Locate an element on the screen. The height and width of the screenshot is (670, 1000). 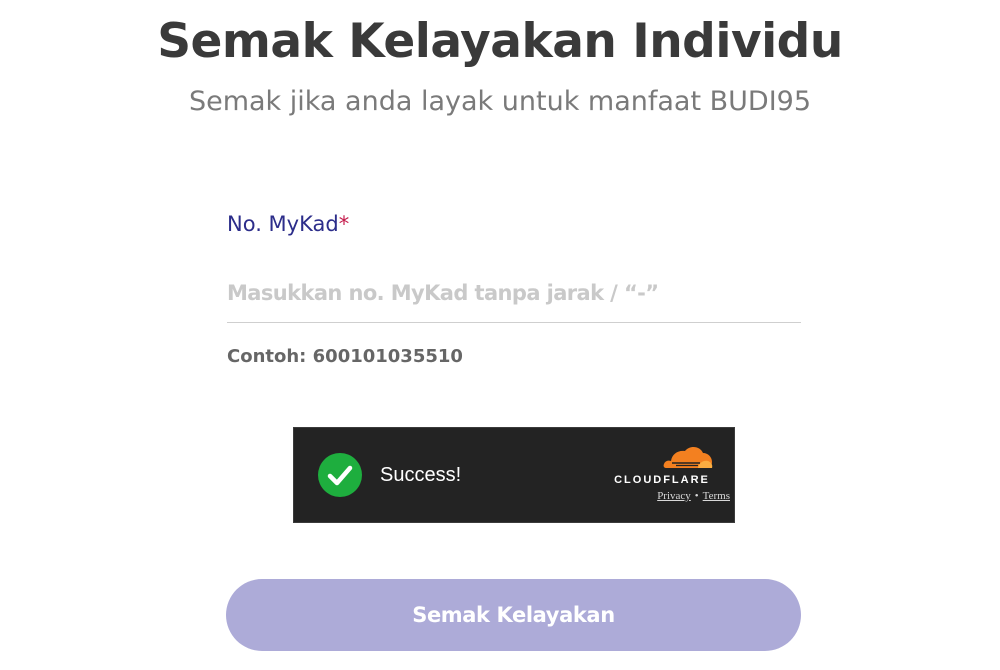
captcha-status-text: Success! is located at coordinates (421, 475).